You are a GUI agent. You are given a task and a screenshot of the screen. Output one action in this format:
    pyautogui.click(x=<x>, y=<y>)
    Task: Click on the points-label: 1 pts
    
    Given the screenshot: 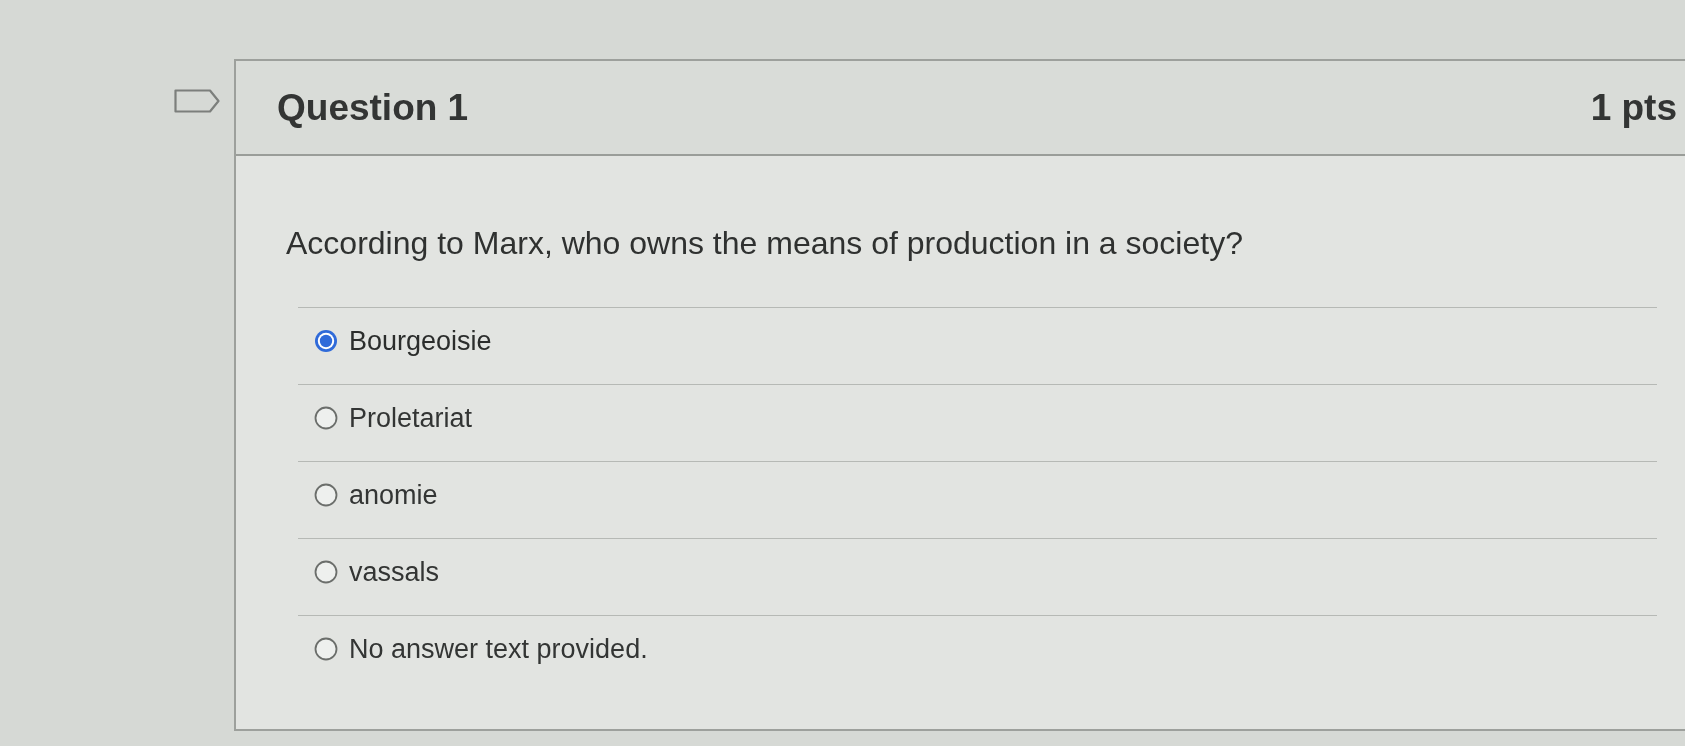 What is the action you would take?
    pyautogui.click(x=1633, y=107)
    